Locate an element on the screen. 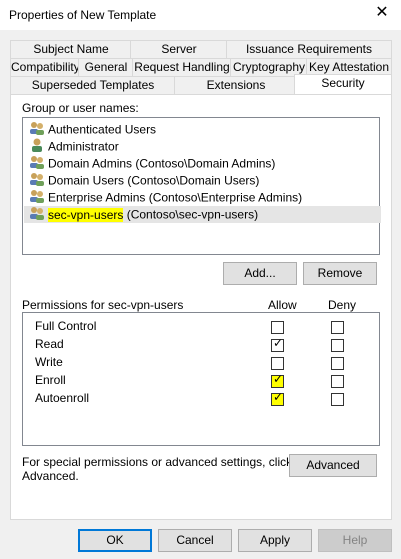 Image resolution: width=401 pixels, height=559 pixels. allow-checkbox-autoenroll: ✓ is located at coordinates (277, 398).